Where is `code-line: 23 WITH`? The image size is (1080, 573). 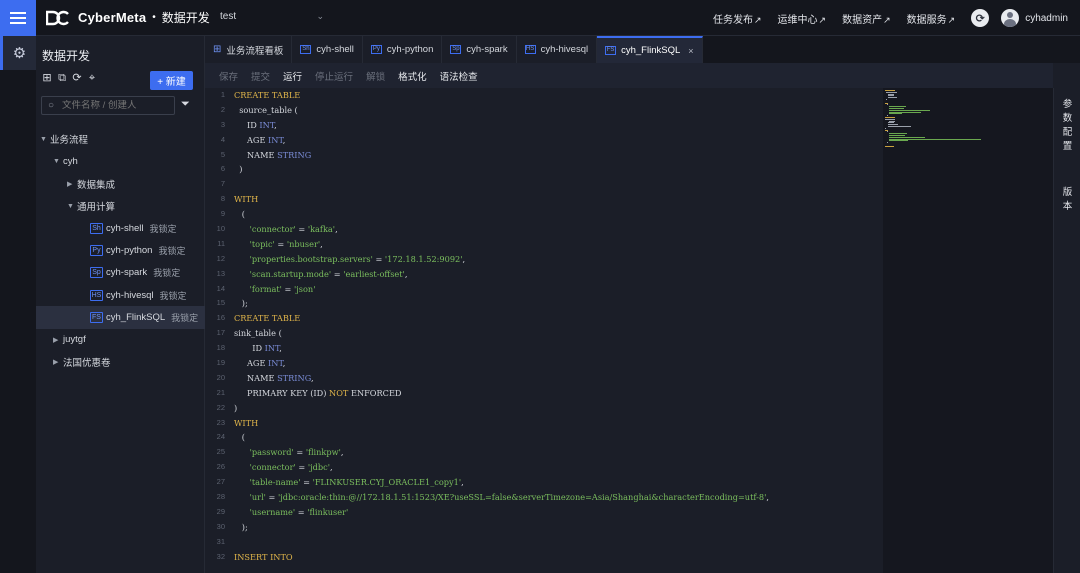
code-line: 23 WITH is located at coordinates (544, 423).